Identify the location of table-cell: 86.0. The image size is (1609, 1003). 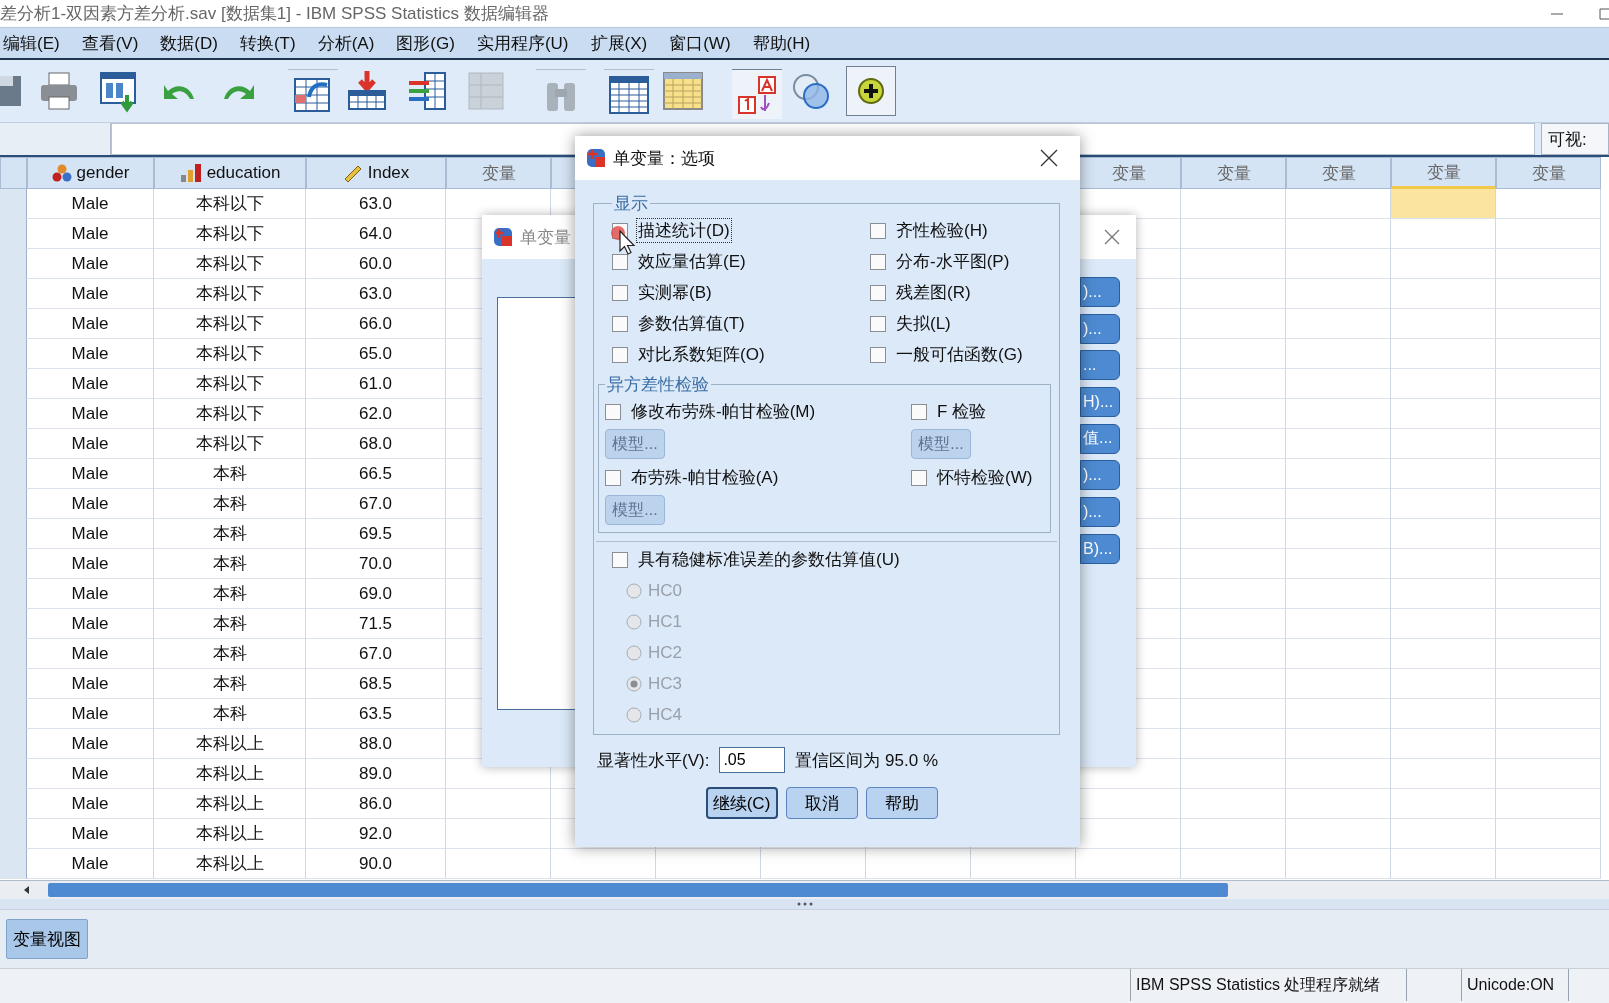
(376, 804).